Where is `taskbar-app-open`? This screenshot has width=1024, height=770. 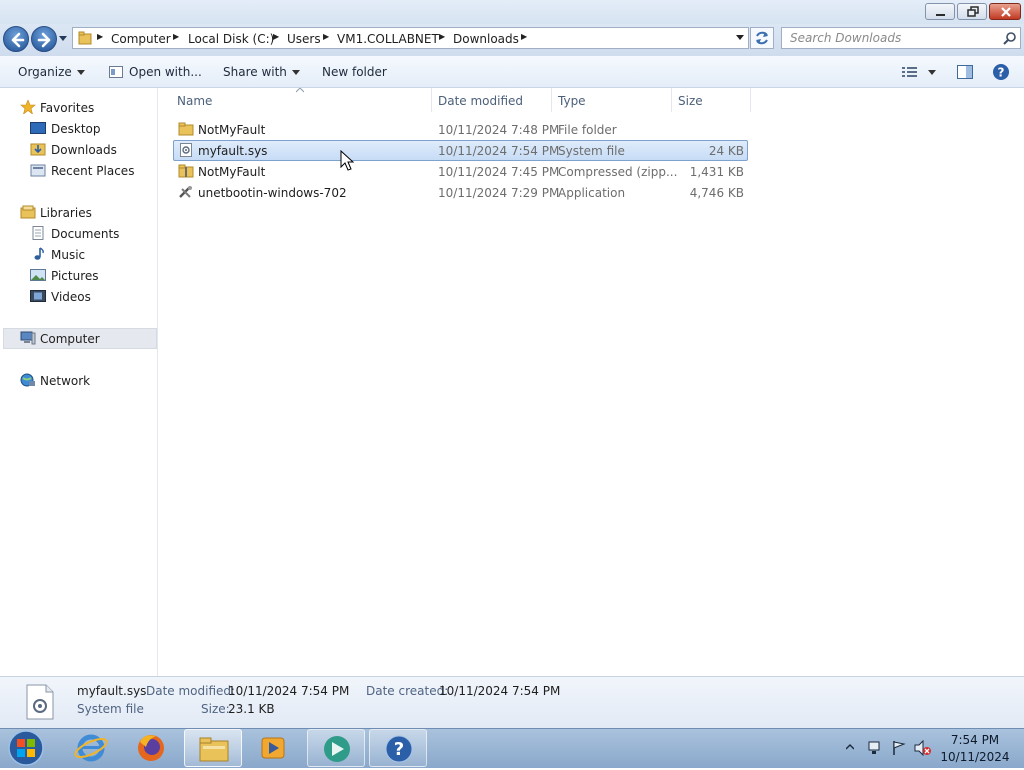 taskbar-app-open is located at coordinates (336, 748).